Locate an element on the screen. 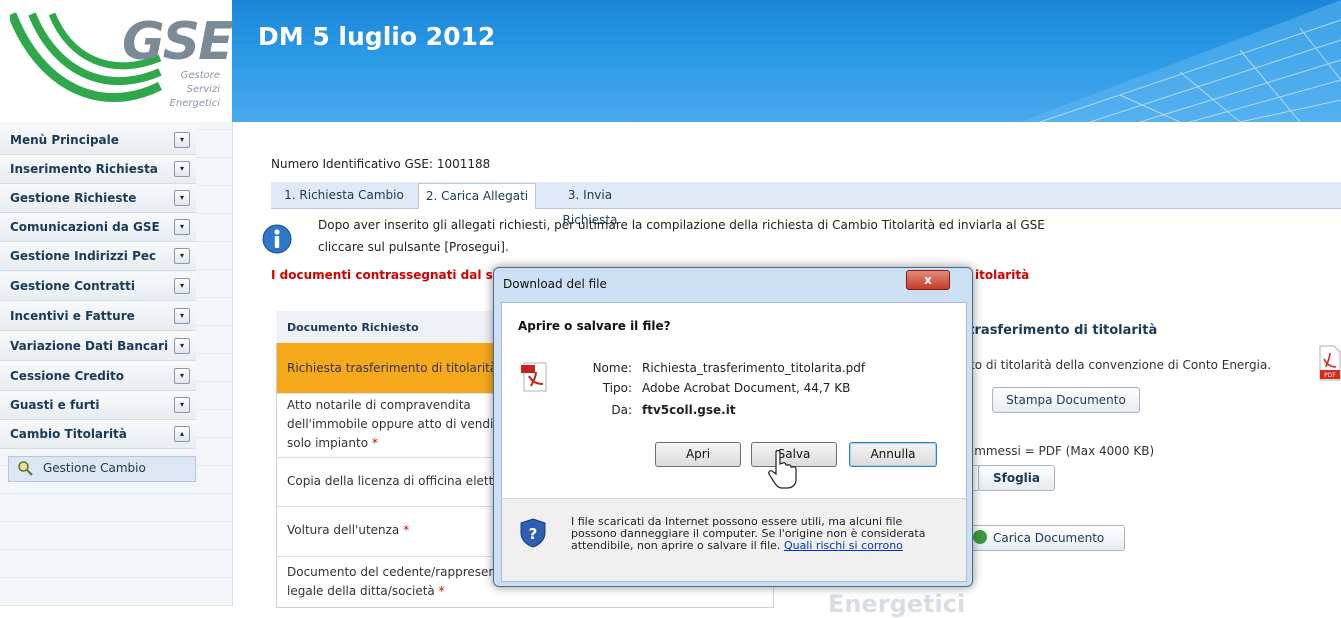  carica-documento-button: Carica Documento is located at coordinates (1045, 538).